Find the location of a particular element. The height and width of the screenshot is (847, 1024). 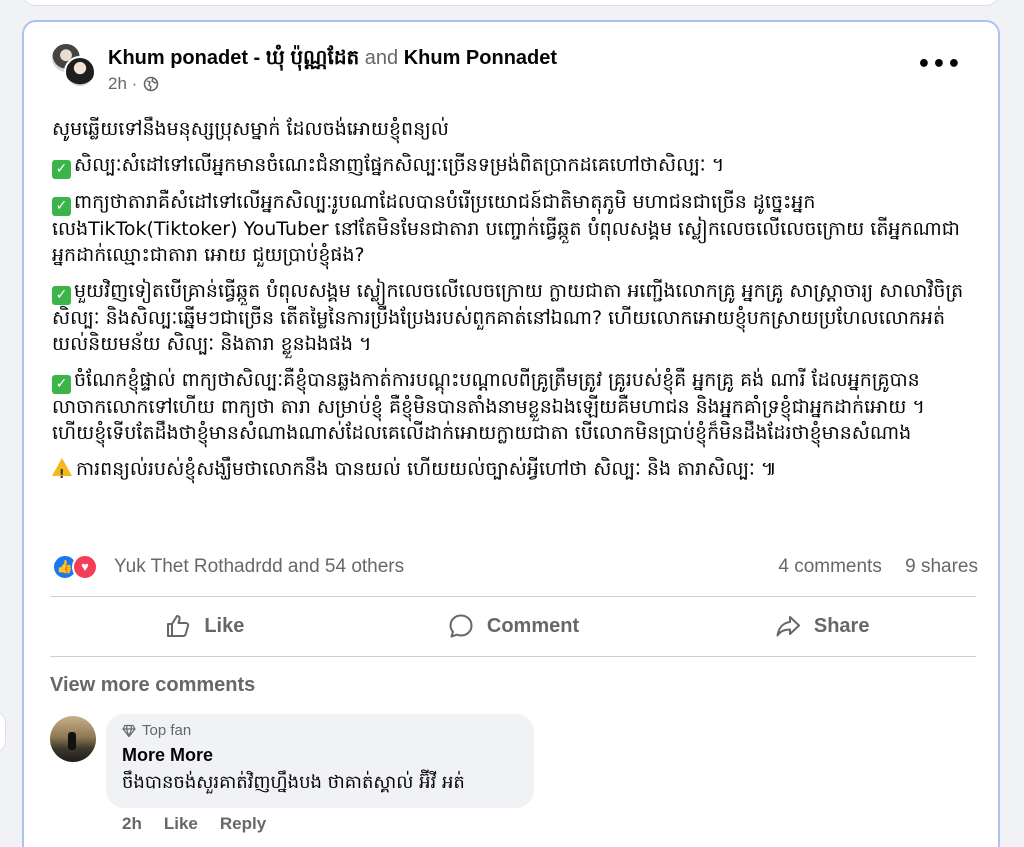

author-avatars is located at coordinates (75, 66).